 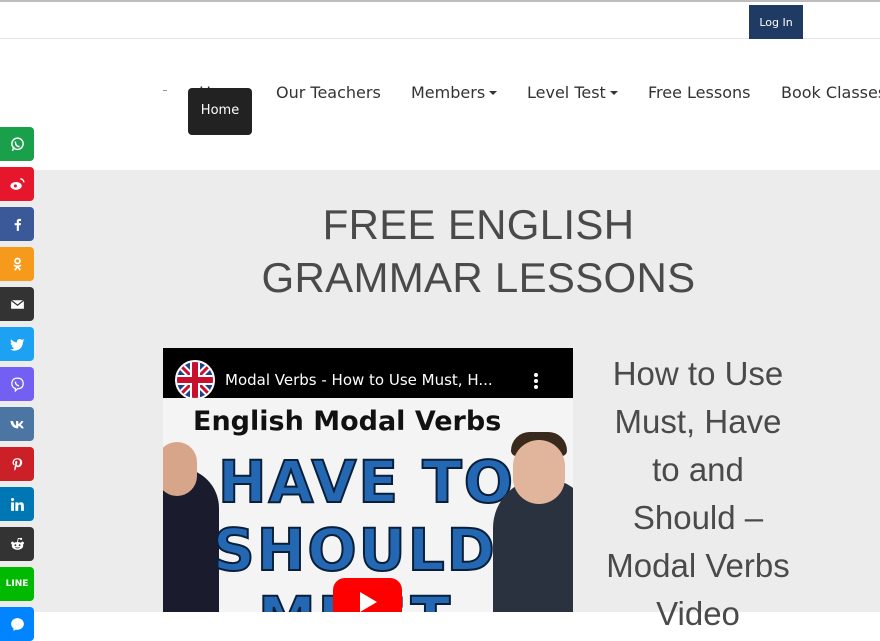 I want to click on pinterest-icon, so click(x=17, y=464).